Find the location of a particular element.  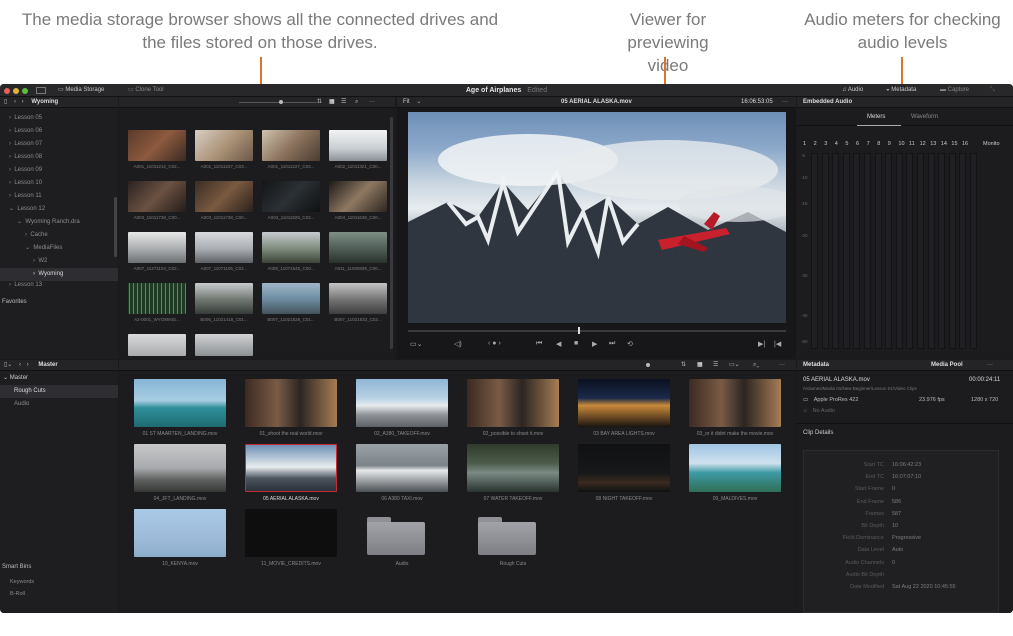

tree-item-cache: › Cache is located at coordinates (59, 235).